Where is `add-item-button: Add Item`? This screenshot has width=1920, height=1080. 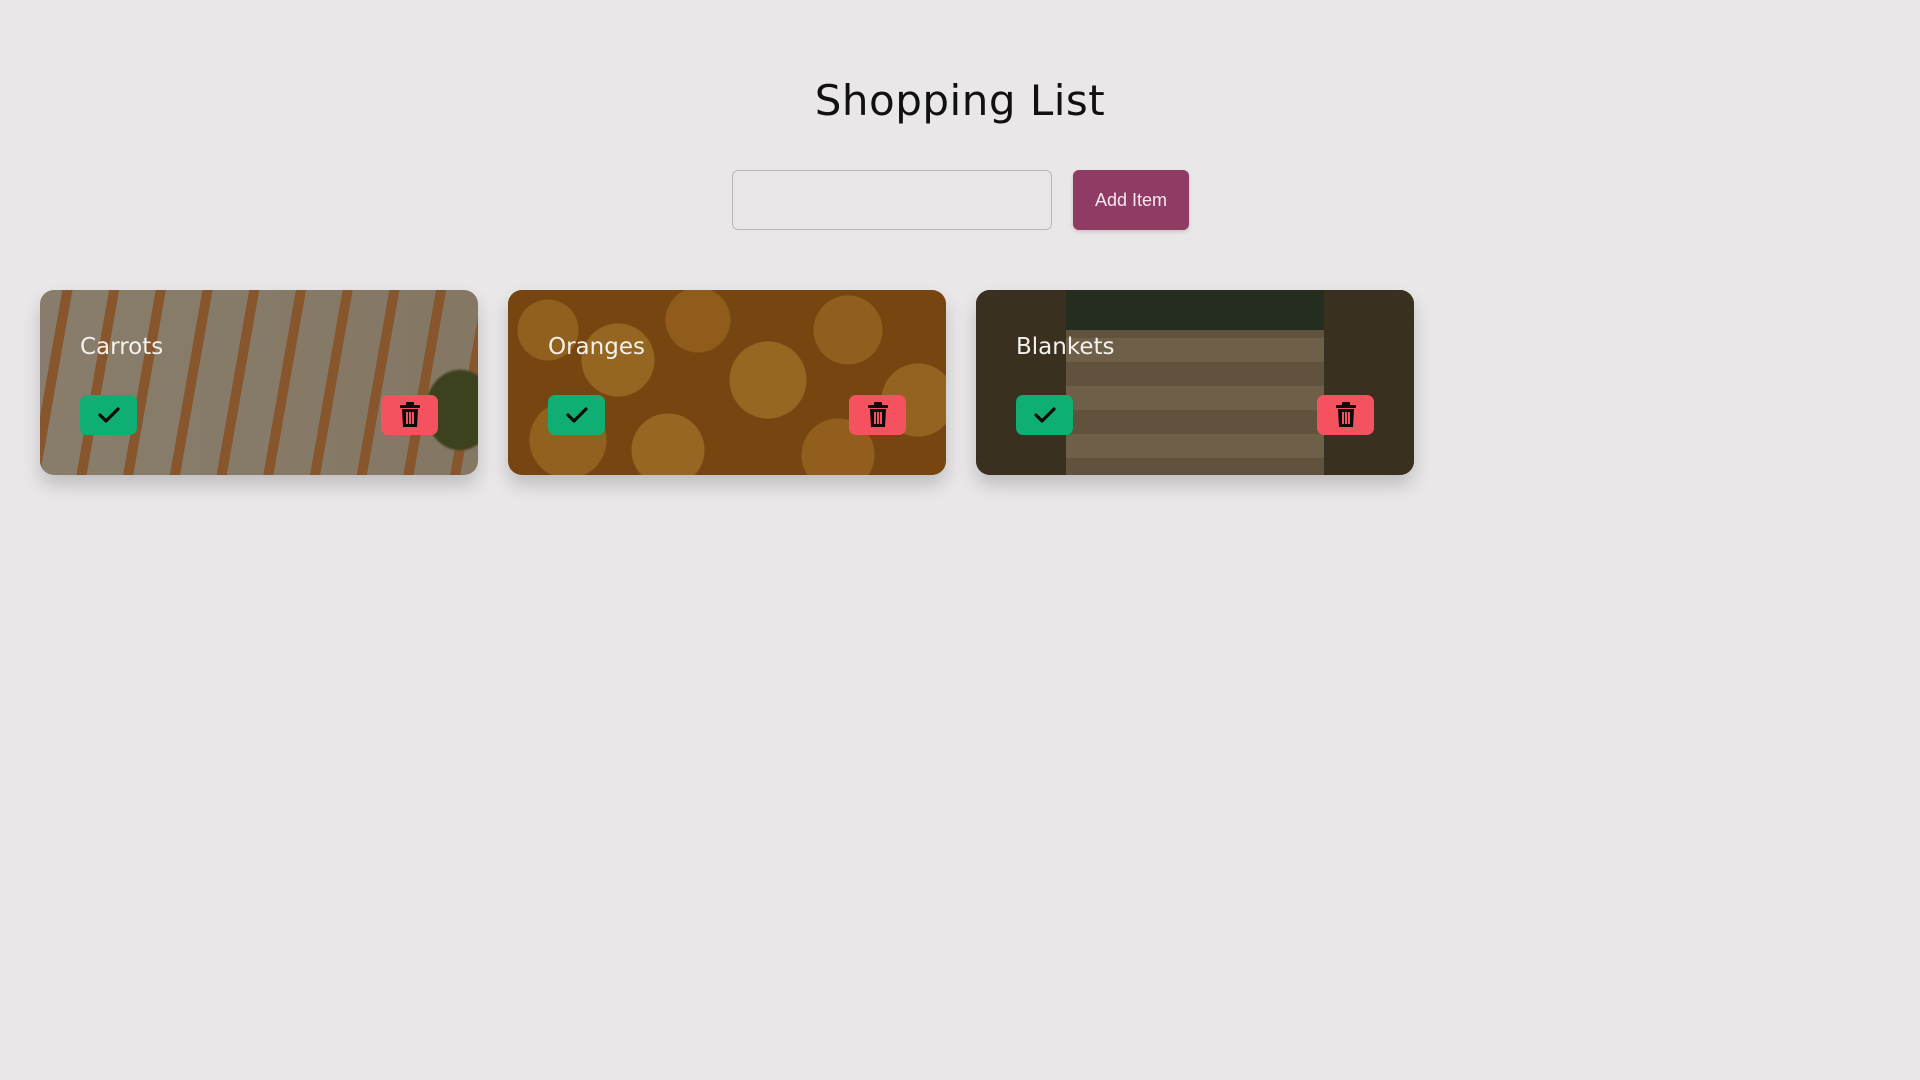 add-item-button: Add Item is located at coordinates (1131, 200).